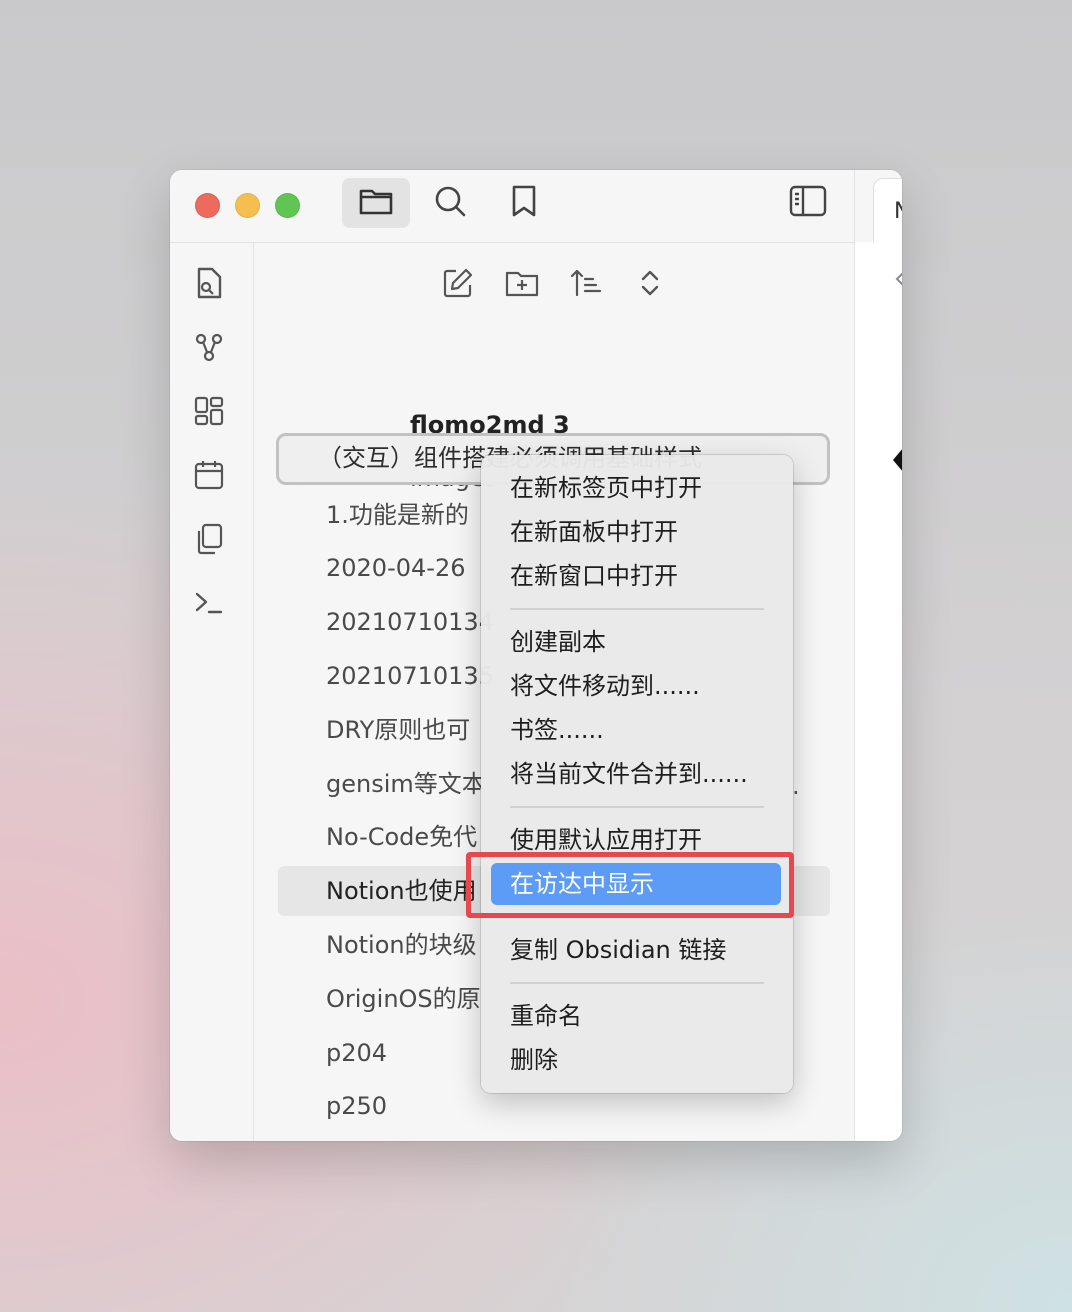 The height and width of the screenshot is (1312, 1072). Describe the element at coordinates (397, 515) in the screenshot. I see `file-item: 1.功能是新的` at that location.